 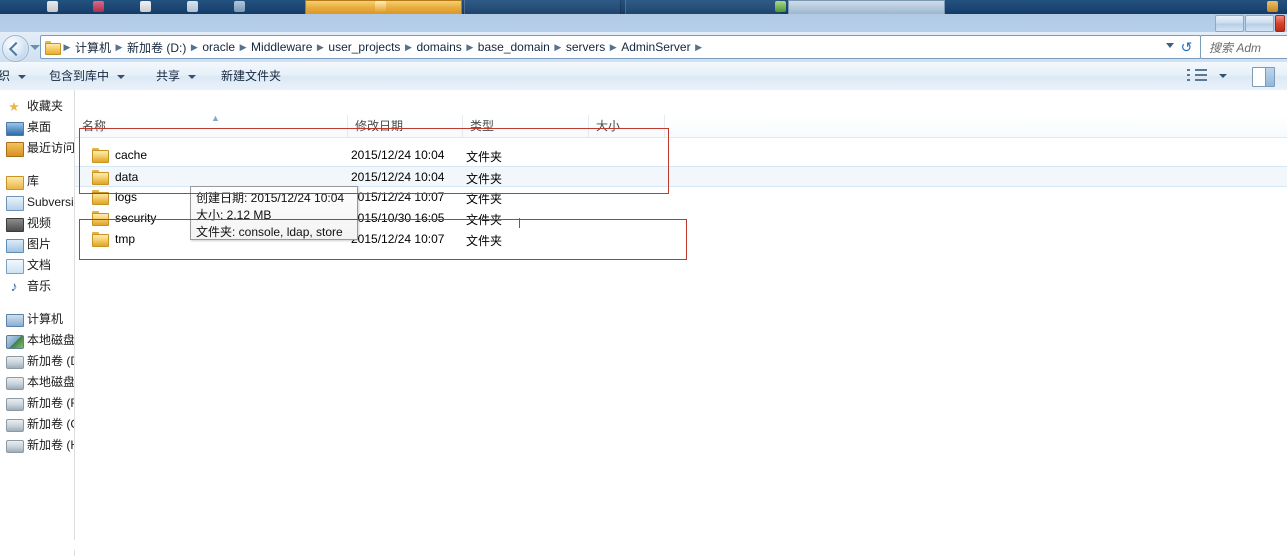 I want to click on videos-icon, so click(x=15, y=225).